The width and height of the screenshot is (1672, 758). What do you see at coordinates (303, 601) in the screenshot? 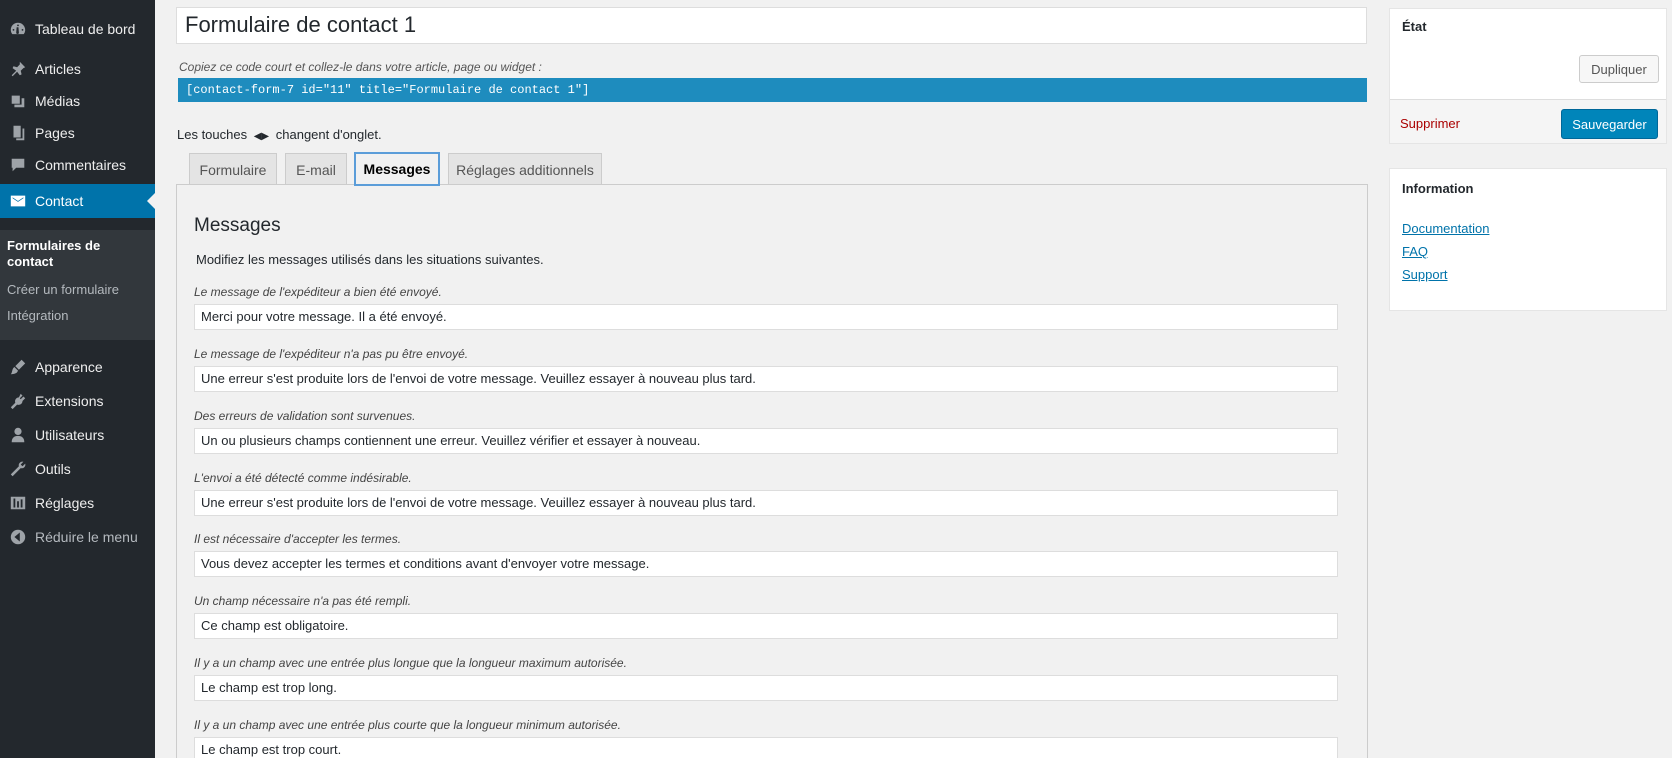
I see `message-label: Un champ nécessaire n'a pas été rempli.` at bounding box center [303, 601].